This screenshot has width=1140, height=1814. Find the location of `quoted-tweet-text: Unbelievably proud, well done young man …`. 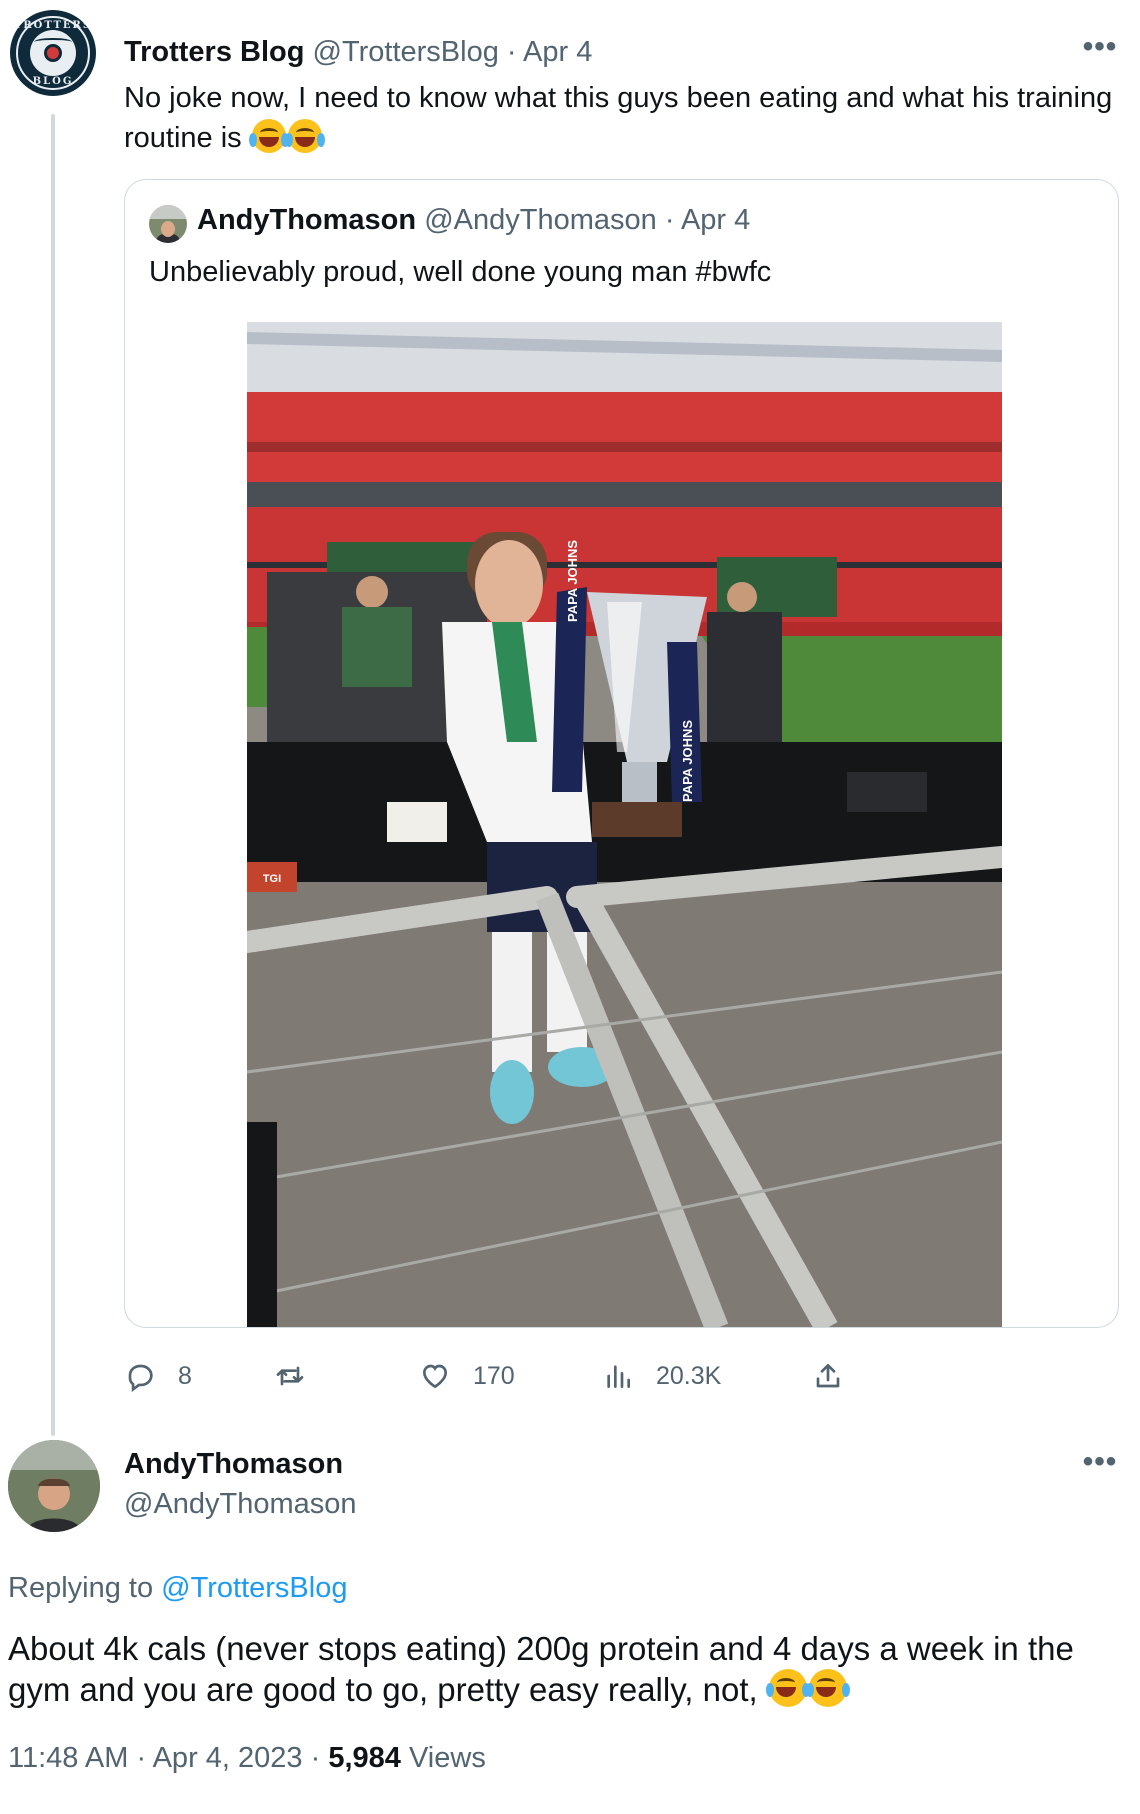

quoted-tweet-text: Unbelievably proud, well done young man … is located at coordinates (460, 272).